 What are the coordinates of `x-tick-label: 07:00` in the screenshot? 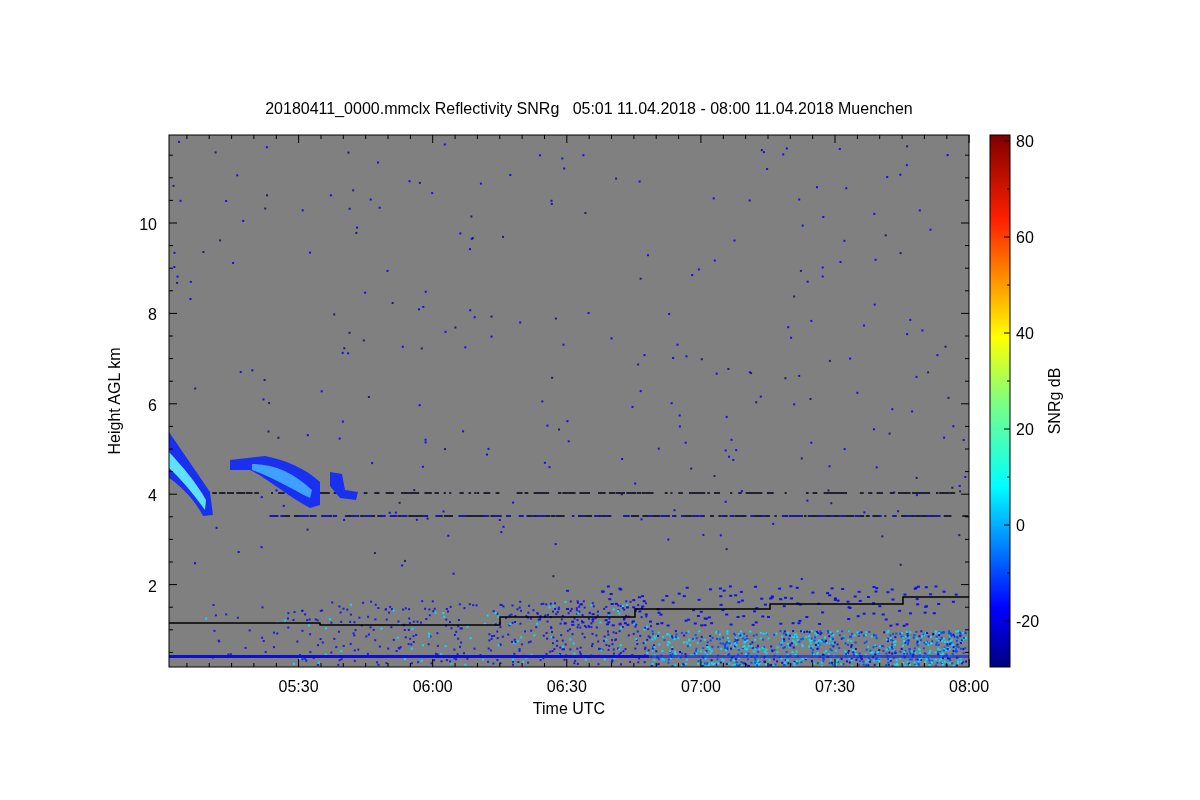 It's located at (700, 686).